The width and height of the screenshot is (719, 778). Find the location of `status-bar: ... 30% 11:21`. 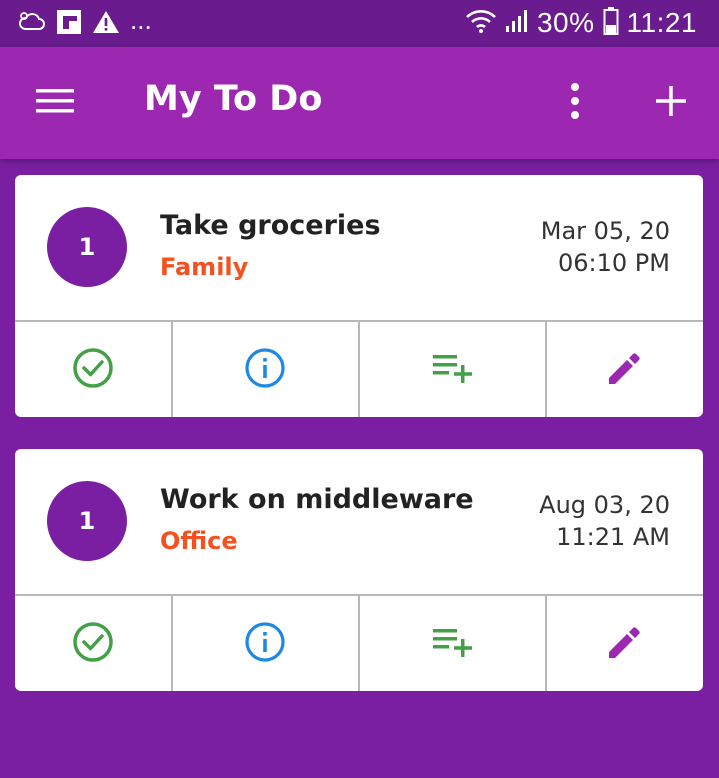

status-bar: ... 30% 11:21 is located at coordinates (359, 23).